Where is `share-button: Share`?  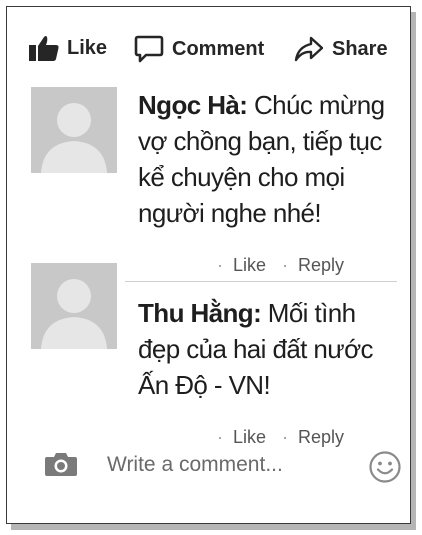
share-button: Share is located at coordinates (341, 49).